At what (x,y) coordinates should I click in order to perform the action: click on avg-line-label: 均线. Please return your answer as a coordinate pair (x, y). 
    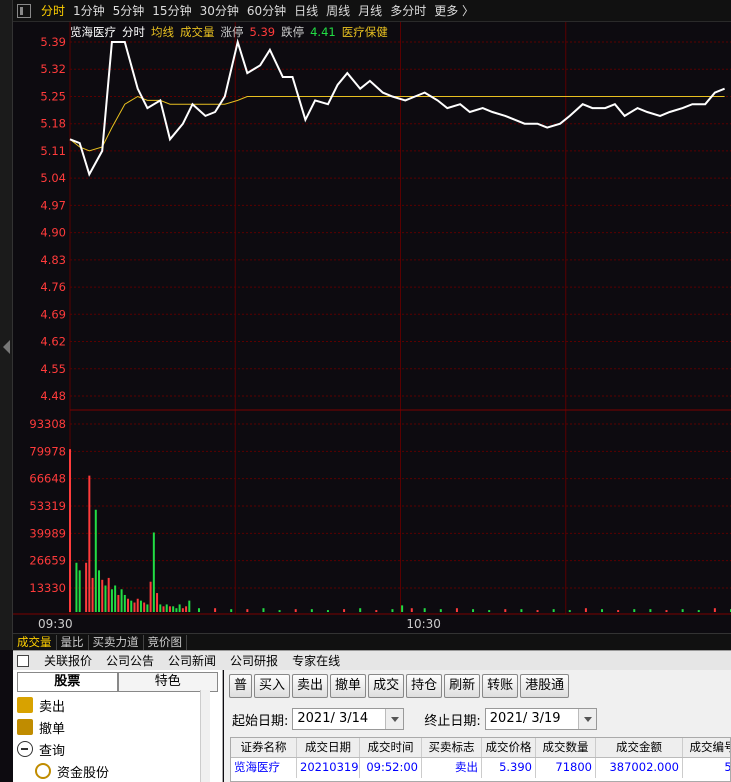
    Looking at the image, I should click on (162, 32).